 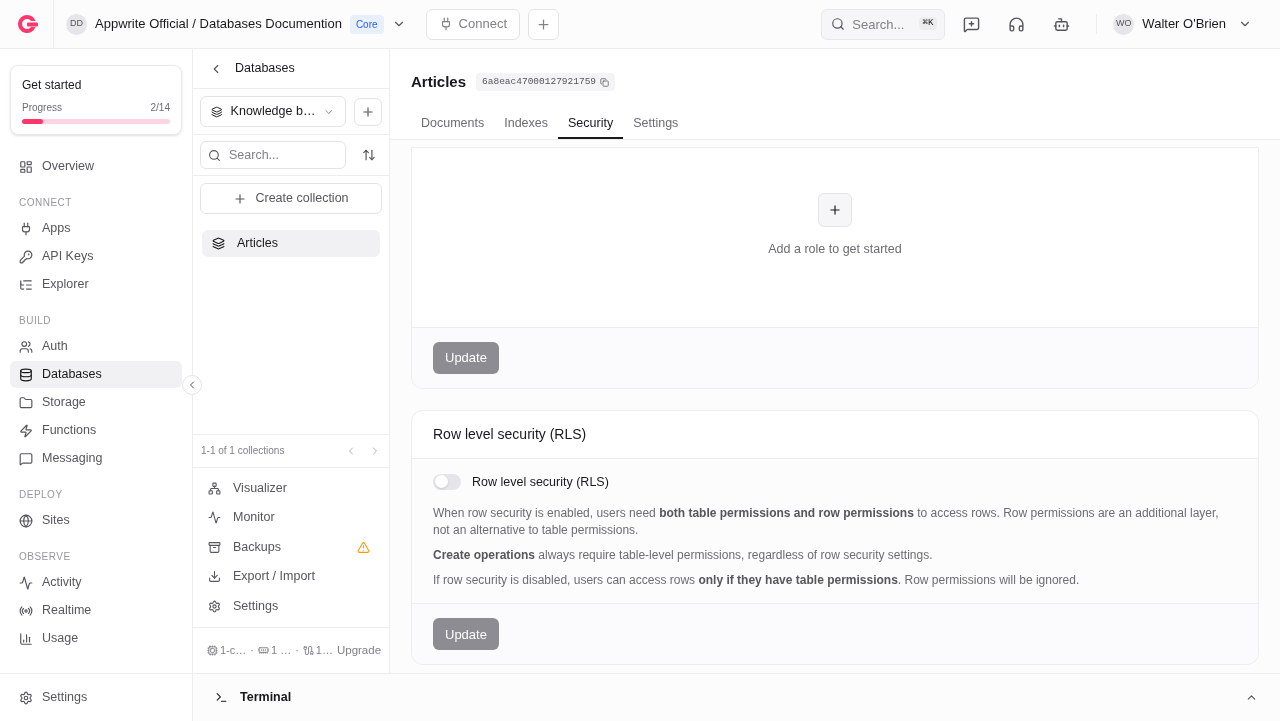 I want to click on user-name: Walter O'Brien, so click(x=1184, y=24).